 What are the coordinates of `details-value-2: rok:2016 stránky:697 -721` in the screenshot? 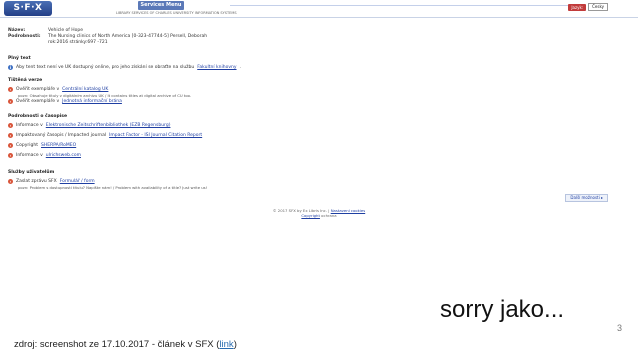 It's located at (78, 42).